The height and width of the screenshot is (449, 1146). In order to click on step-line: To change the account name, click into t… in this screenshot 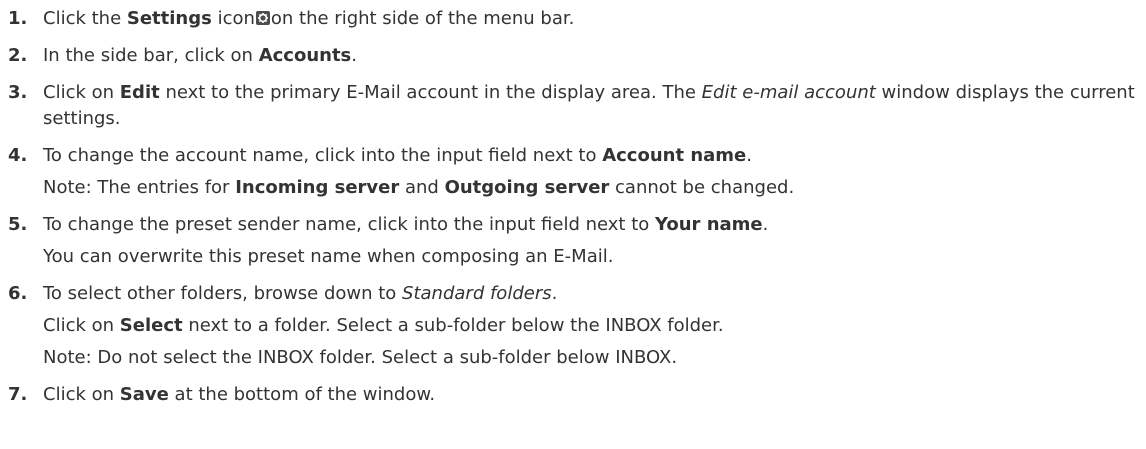, I will do `click(594, 156)`.